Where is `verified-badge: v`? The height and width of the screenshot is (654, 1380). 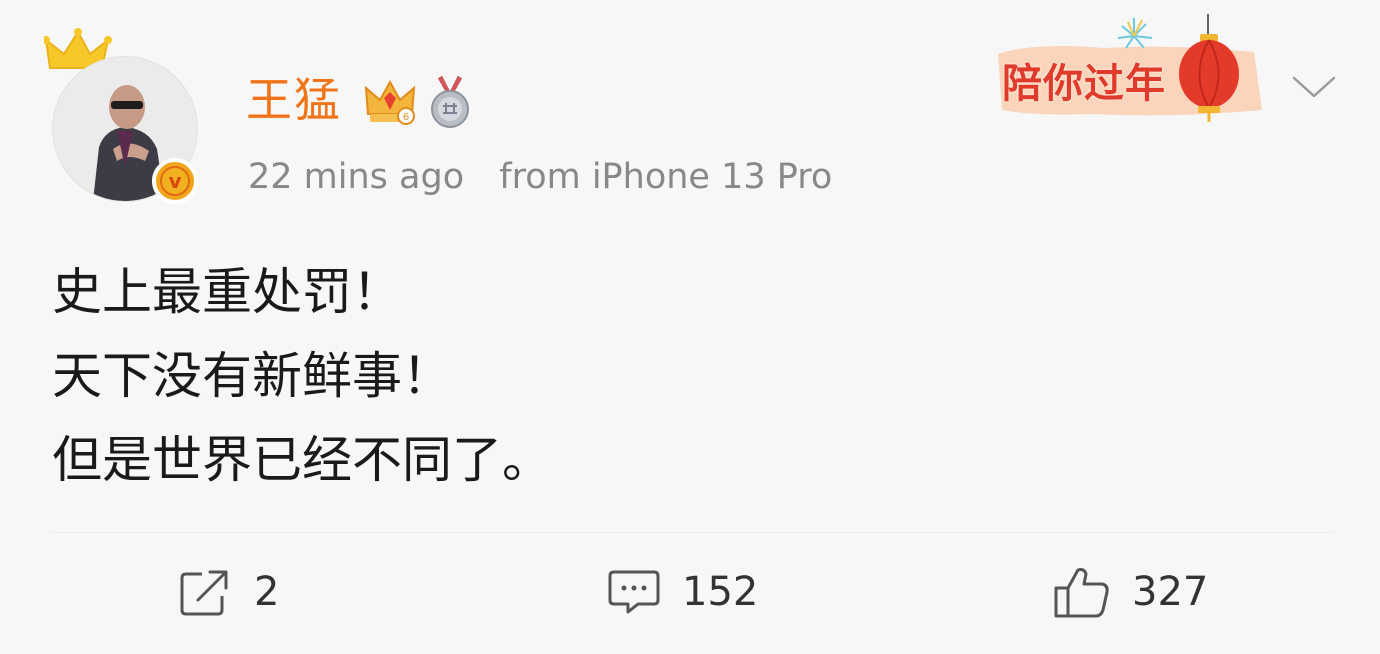 verified-badge: v is located at coordinates (175, 181).